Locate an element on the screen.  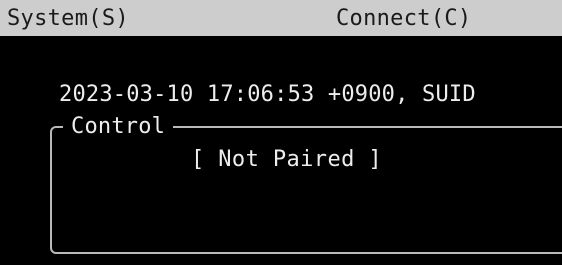
control-panel-title: Control is located at coordinates (118, 127).